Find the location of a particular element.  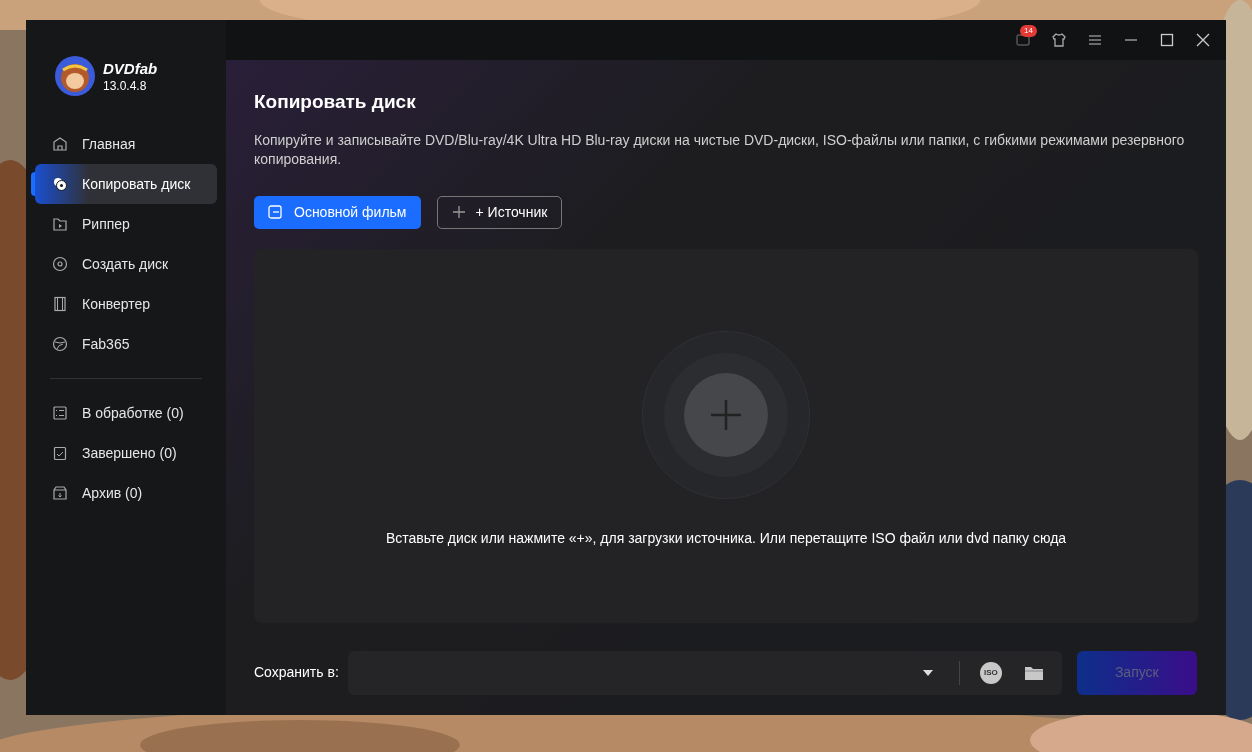

folder-play-icon is located at coordinates (60, 224).